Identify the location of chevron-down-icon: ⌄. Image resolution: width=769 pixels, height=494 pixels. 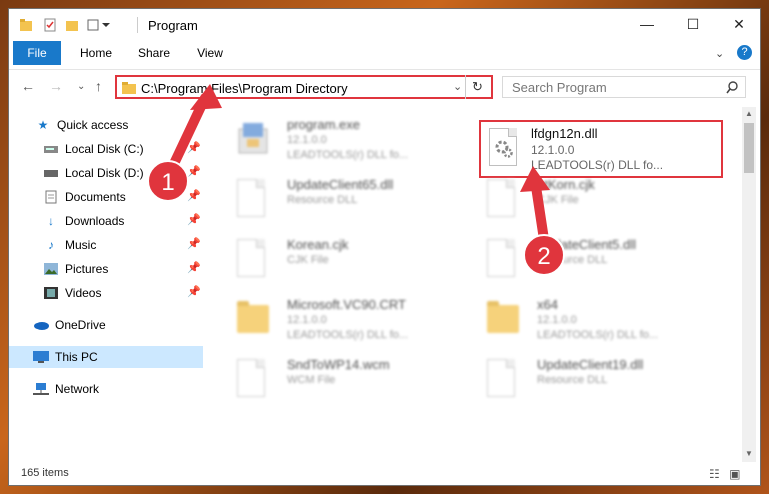
(719, 53).